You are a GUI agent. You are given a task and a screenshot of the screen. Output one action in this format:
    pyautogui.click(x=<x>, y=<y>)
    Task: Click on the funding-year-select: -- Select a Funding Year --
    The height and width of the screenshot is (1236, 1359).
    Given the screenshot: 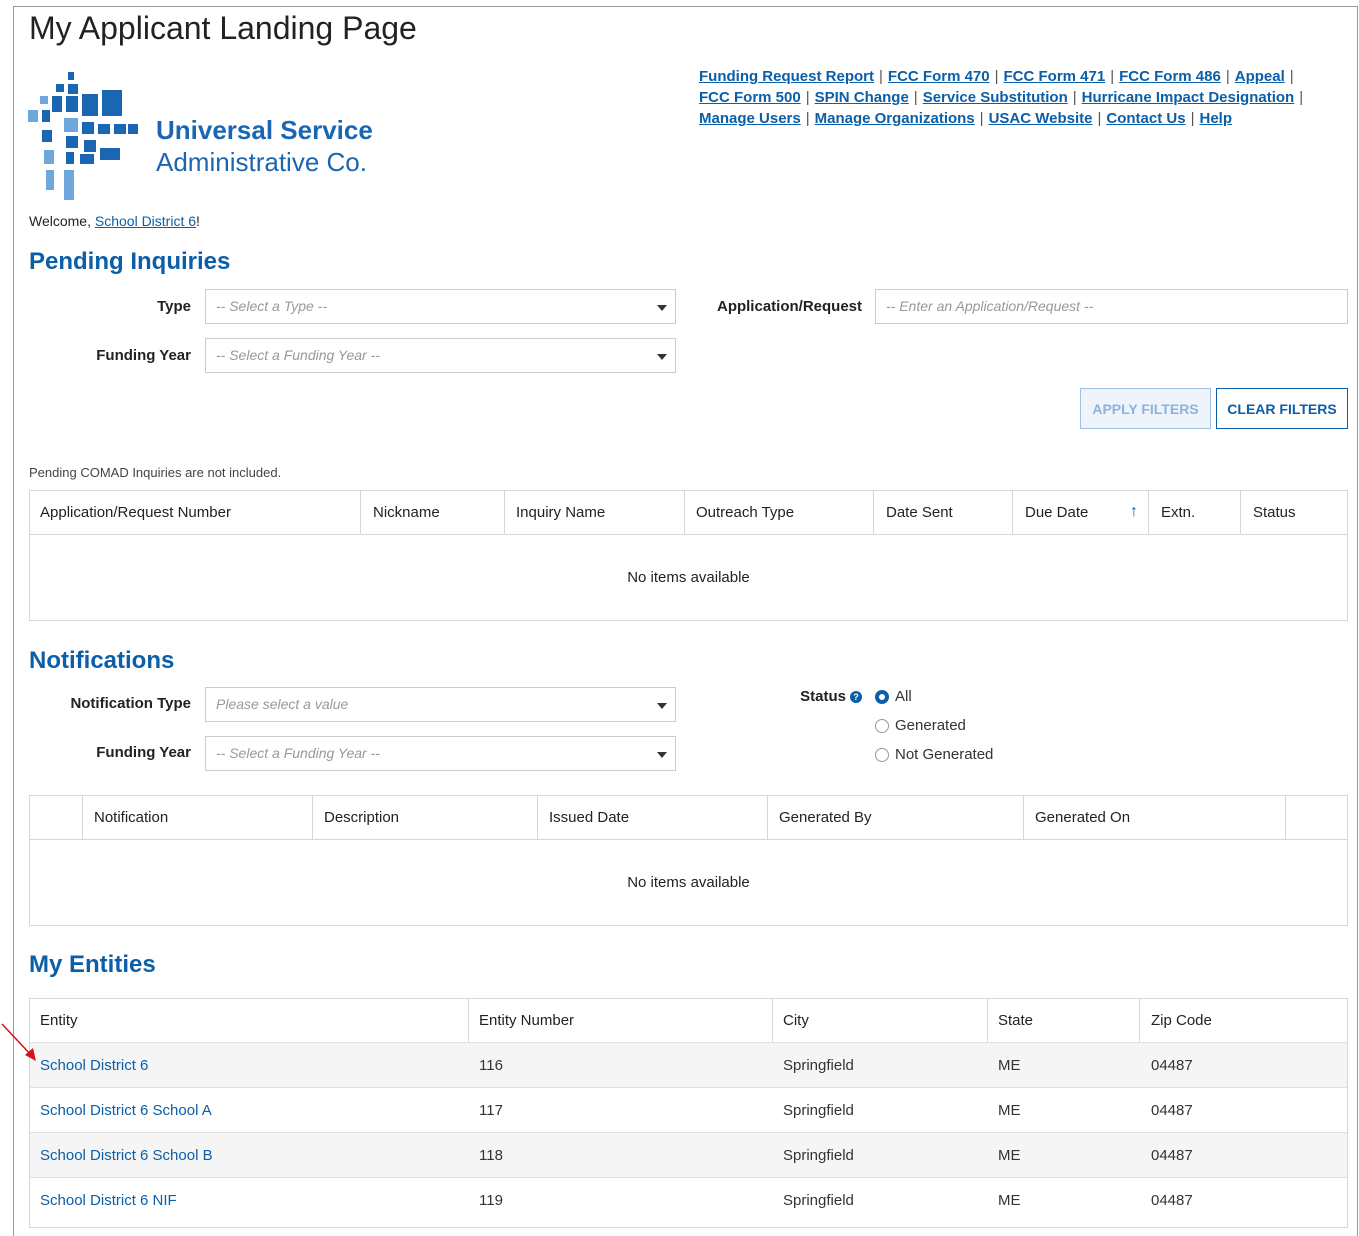 What is the action you would take?
    pyautogui.click(x=440, y=355)
    